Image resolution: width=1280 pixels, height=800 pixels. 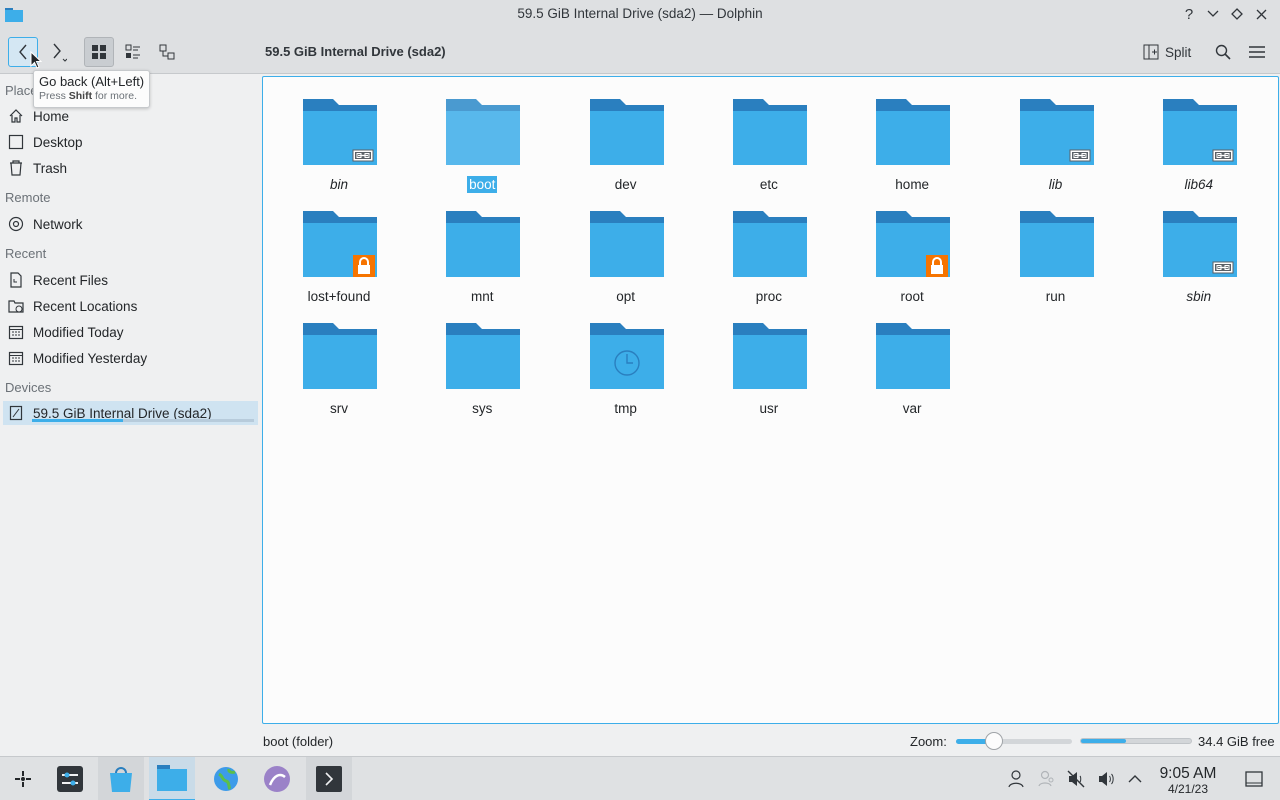 I want to click on maximize-button, so click(x=1237, y=14).